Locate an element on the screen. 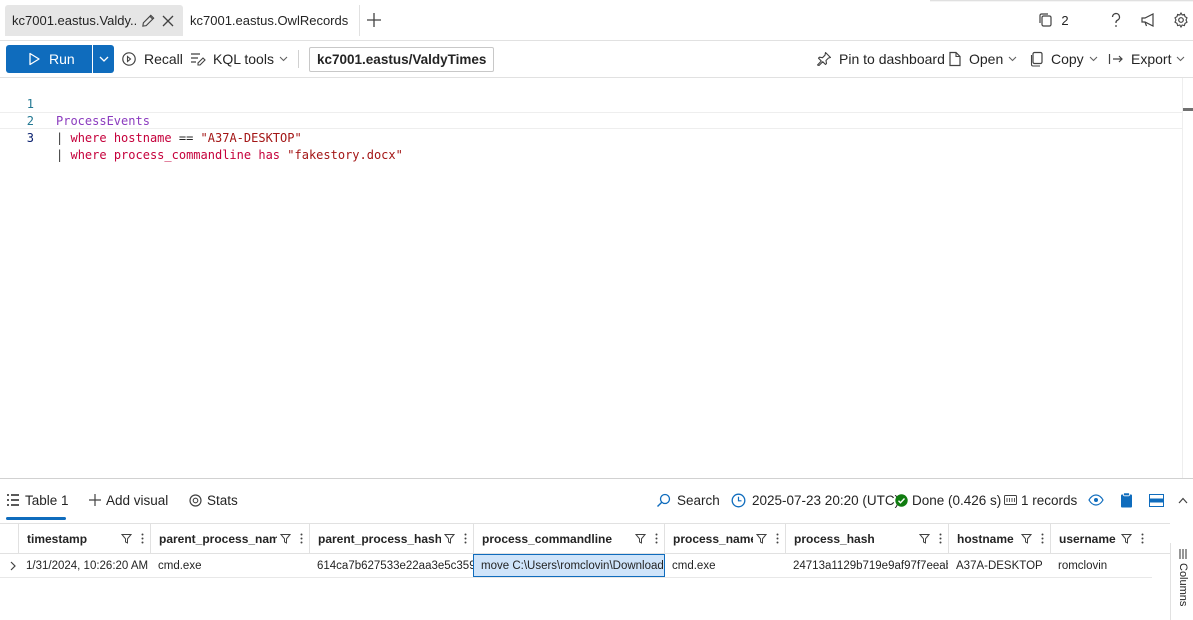 The image size is (1193, 620). help-icon is located at coordinates (1116, 20).